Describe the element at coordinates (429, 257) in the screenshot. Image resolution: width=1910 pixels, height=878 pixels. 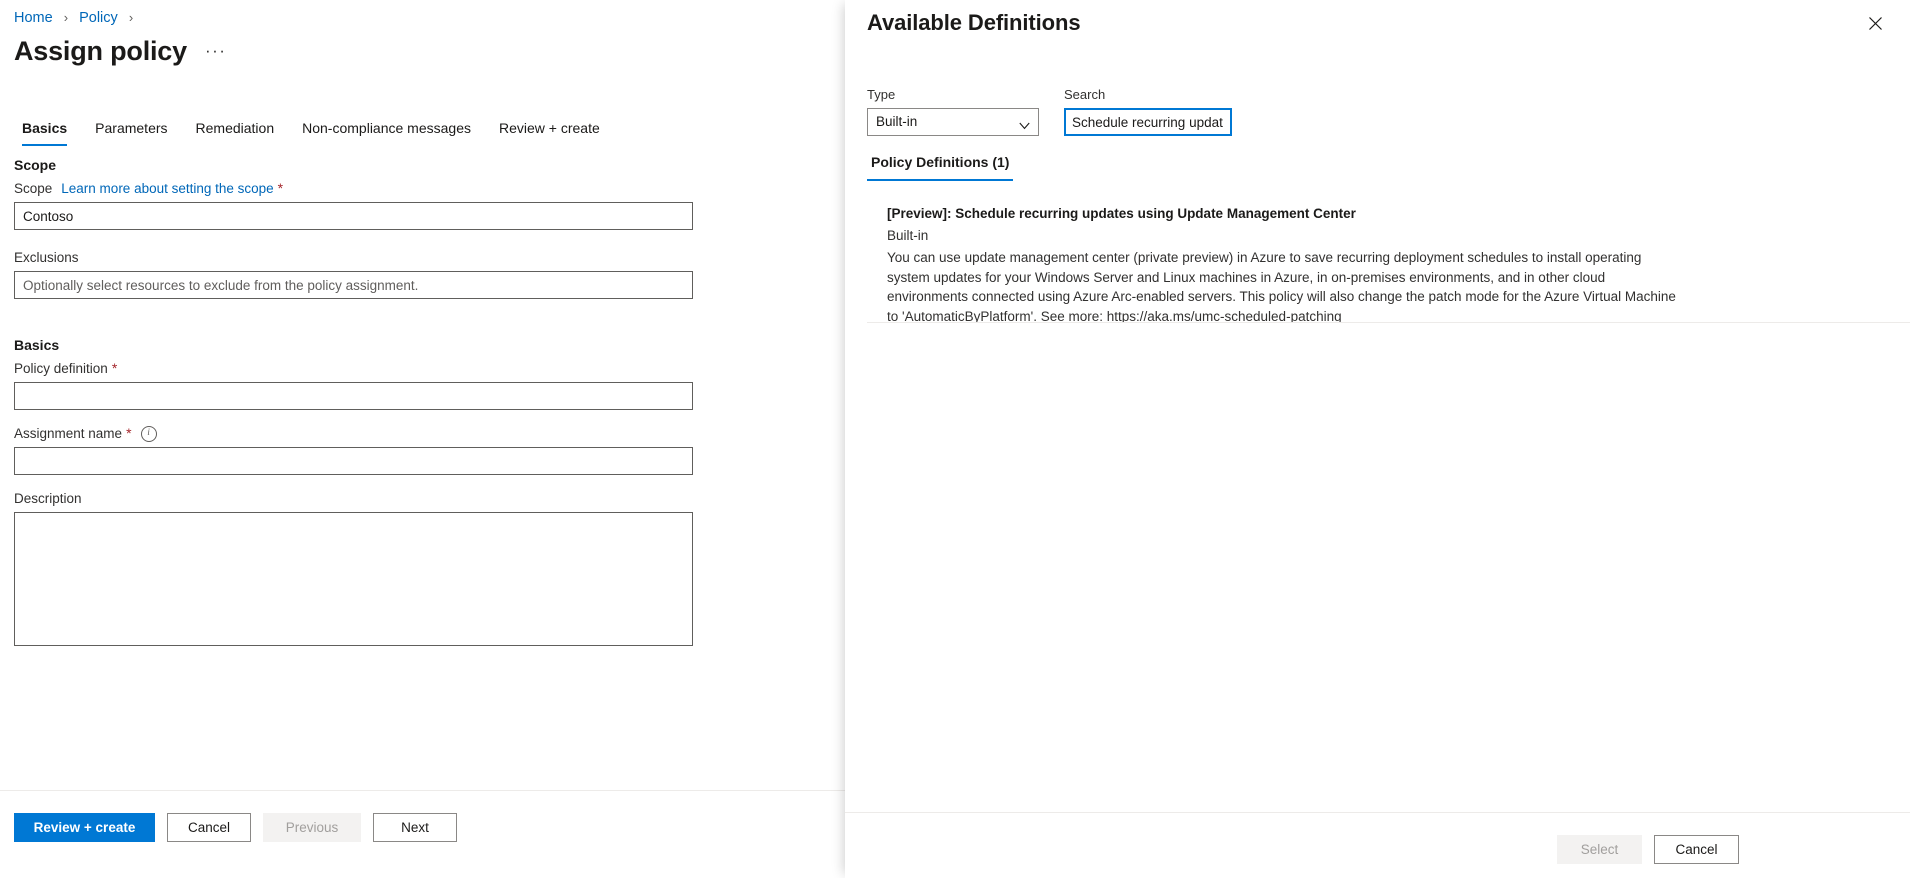
I see `exclusions-field-label: Exclusions` at that location.